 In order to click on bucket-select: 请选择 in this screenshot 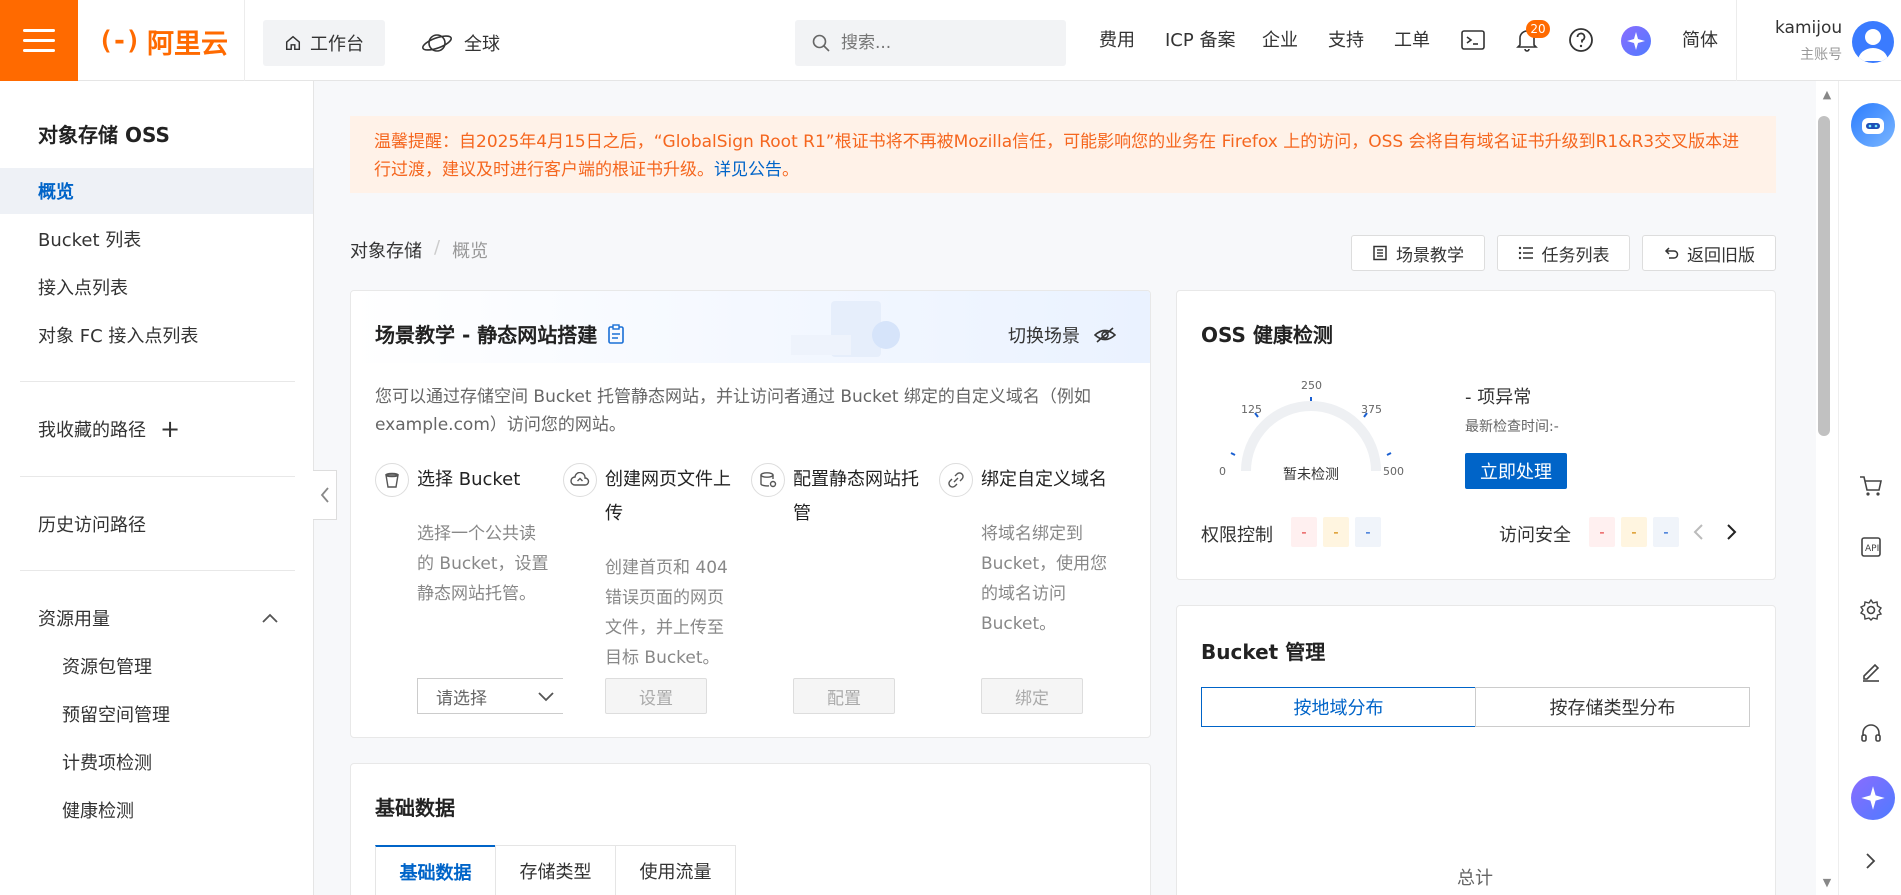, I will do `click(490, 696)`.